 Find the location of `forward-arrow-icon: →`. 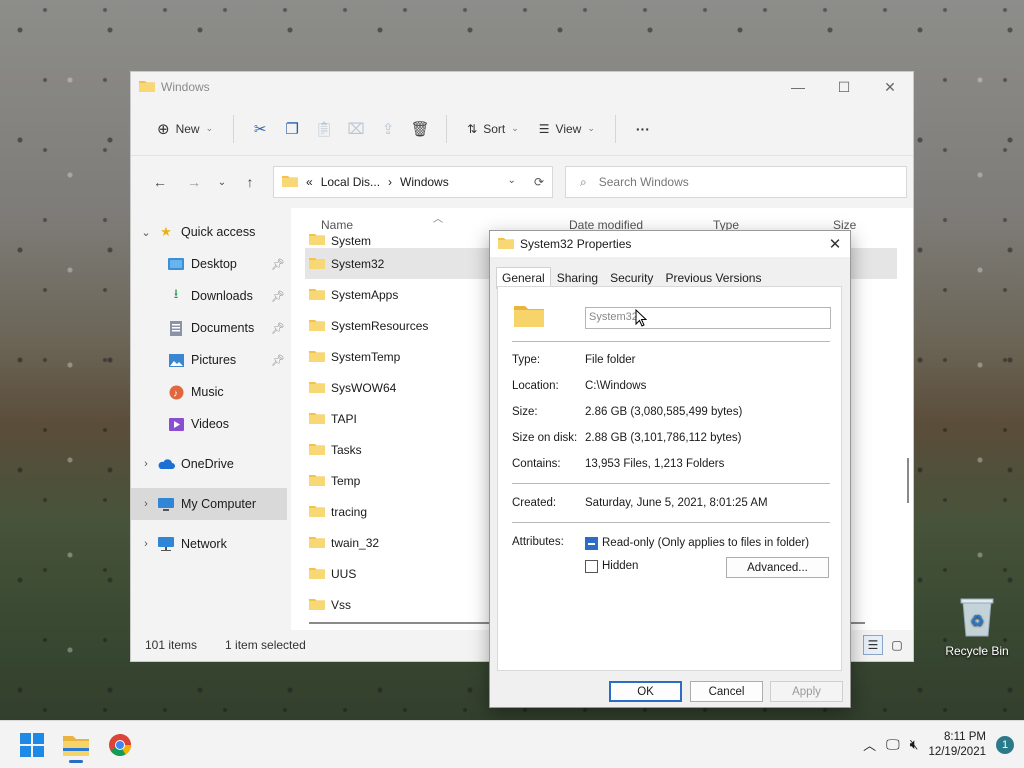

forward-arrow-icon: → is located at coordinates (194, 182).